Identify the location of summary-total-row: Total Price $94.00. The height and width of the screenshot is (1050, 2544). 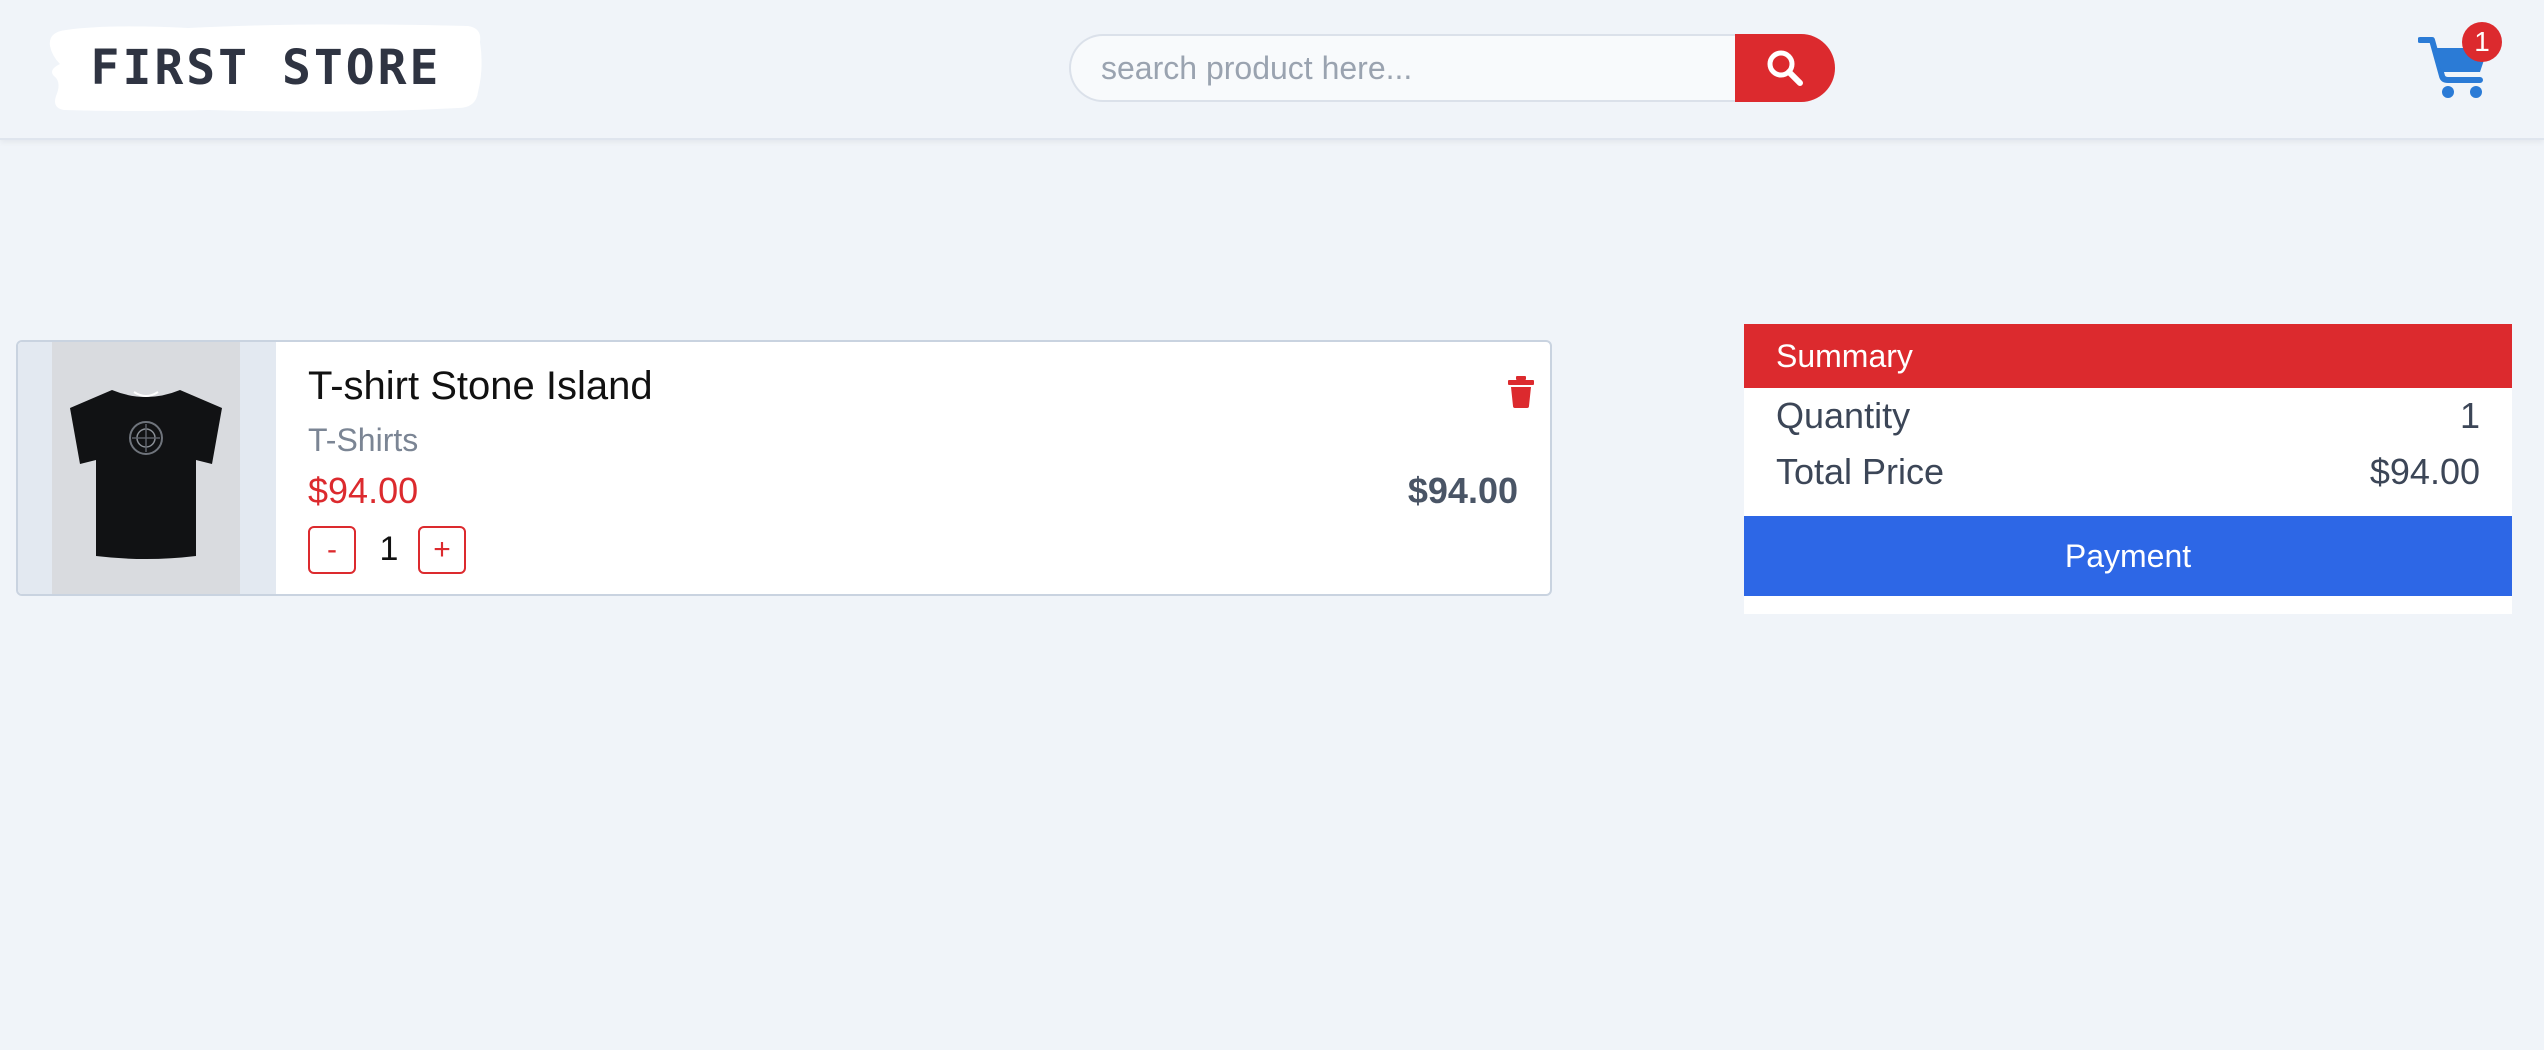
(2128, 472).